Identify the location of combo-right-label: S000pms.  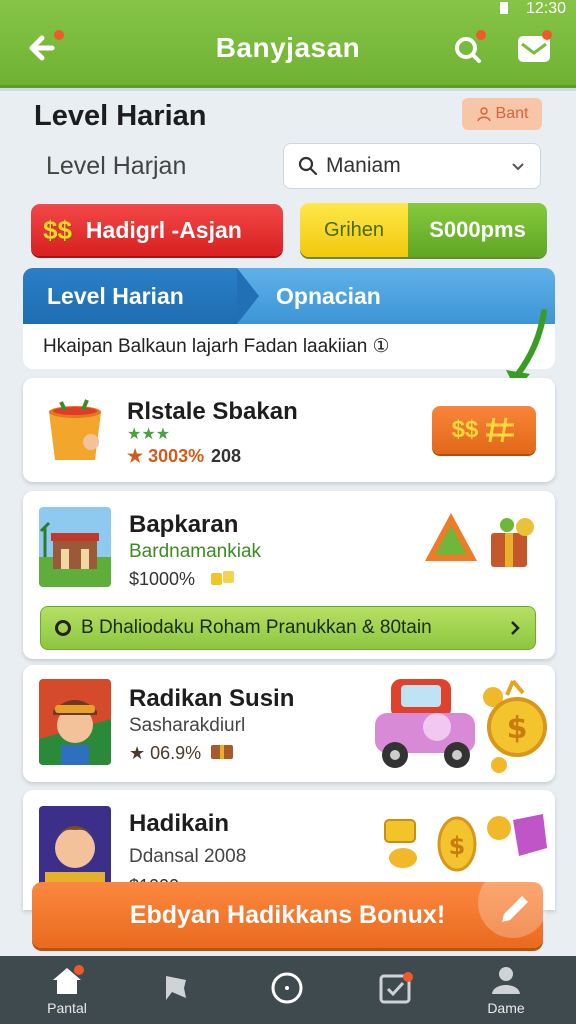
(477, 230).